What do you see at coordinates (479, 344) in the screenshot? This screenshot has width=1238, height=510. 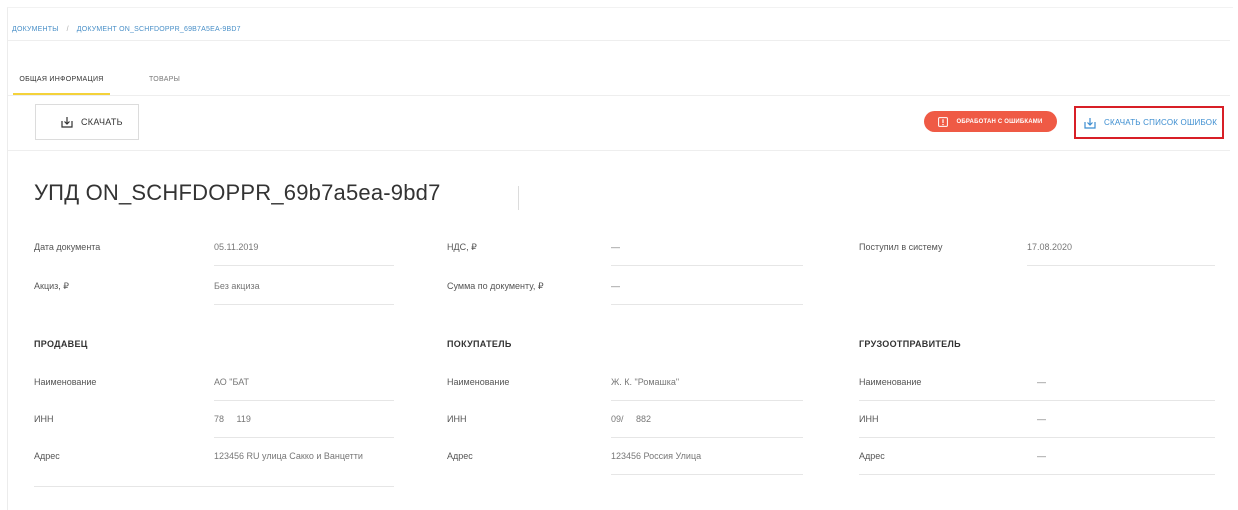 I see `buyer-section-title: ПОКУПАТЕЛЬ` at bounding box center [479, 344].